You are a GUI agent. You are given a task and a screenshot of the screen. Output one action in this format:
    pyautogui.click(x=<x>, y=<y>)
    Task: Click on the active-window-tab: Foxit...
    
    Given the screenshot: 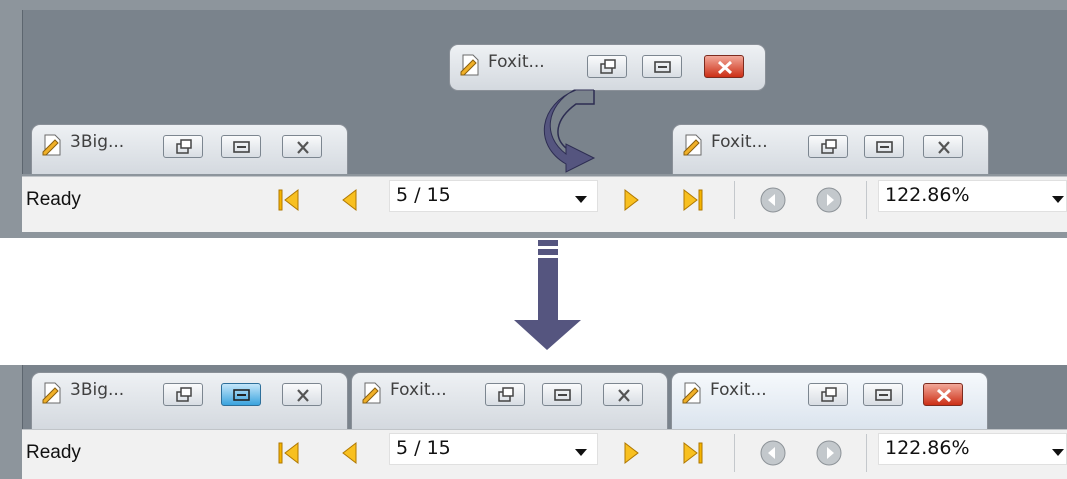 What is the action you would take?
    pyautogui.click(x=829, y=400)
    